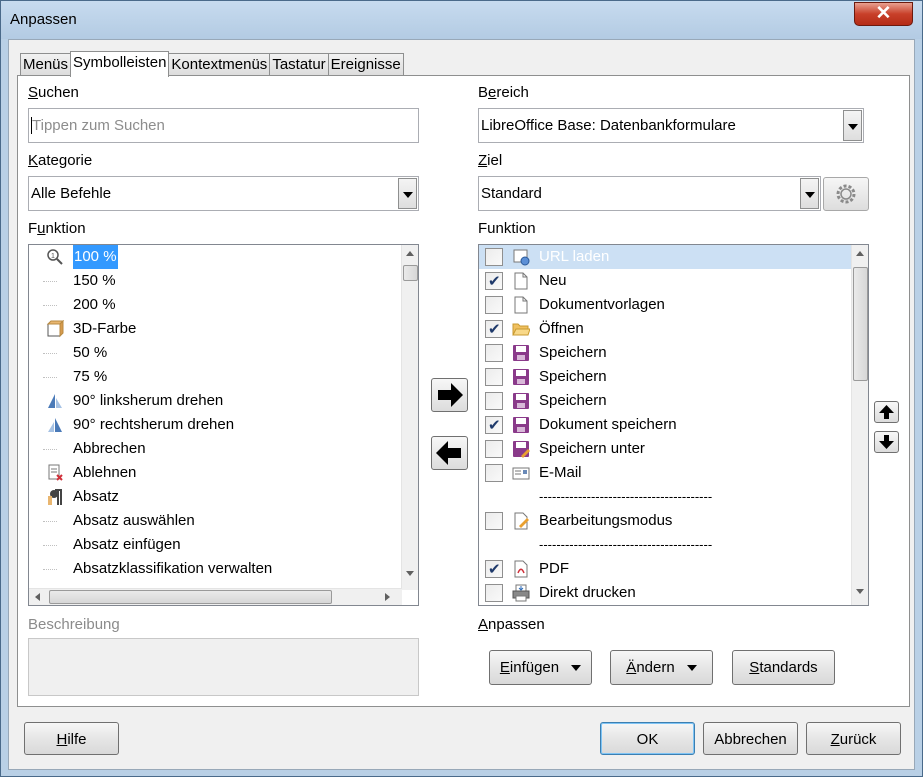 This screenshot has height=777, width=923. Describe the element at coordinates (511, 193) in the screenshot. I see `target-value: Standard` at that location.